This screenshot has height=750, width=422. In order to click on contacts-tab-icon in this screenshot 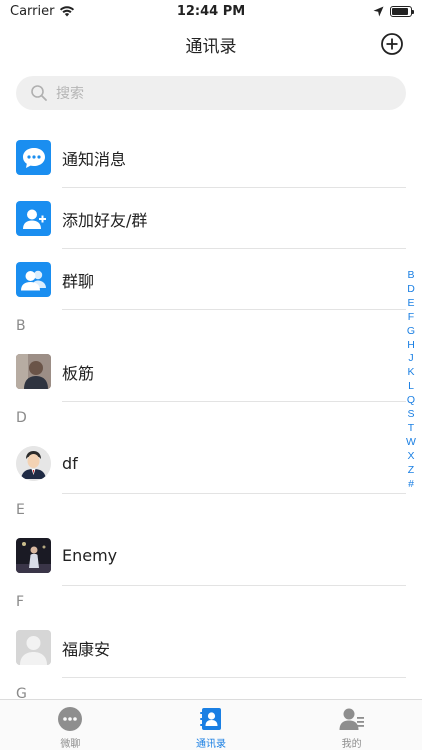, I will do `click(210, 719)`.